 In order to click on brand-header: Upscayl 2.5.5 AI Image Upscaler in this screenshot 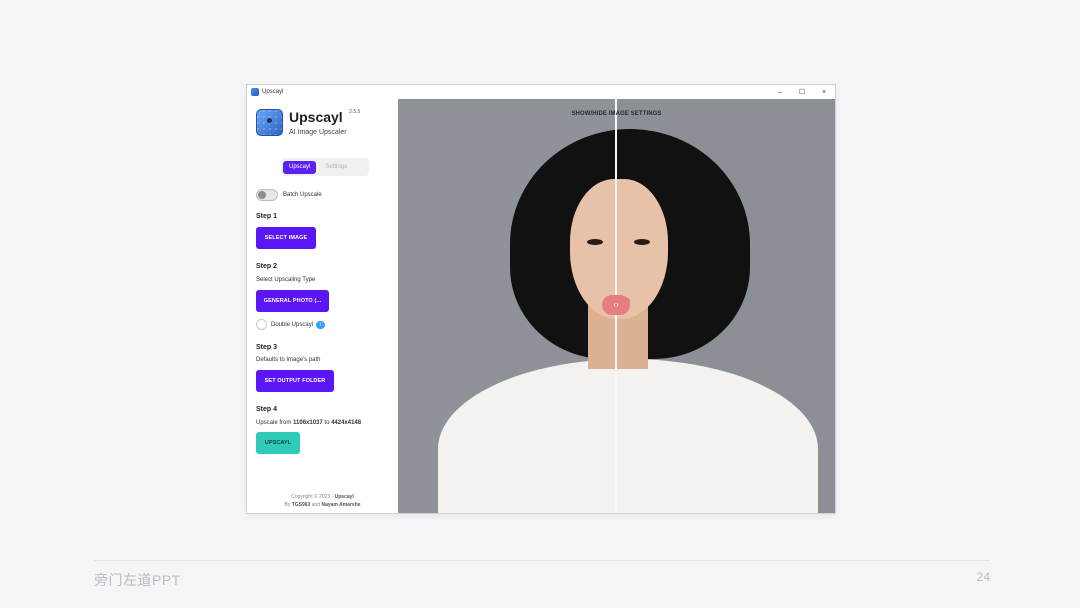, I will do `click(308, 122)`.